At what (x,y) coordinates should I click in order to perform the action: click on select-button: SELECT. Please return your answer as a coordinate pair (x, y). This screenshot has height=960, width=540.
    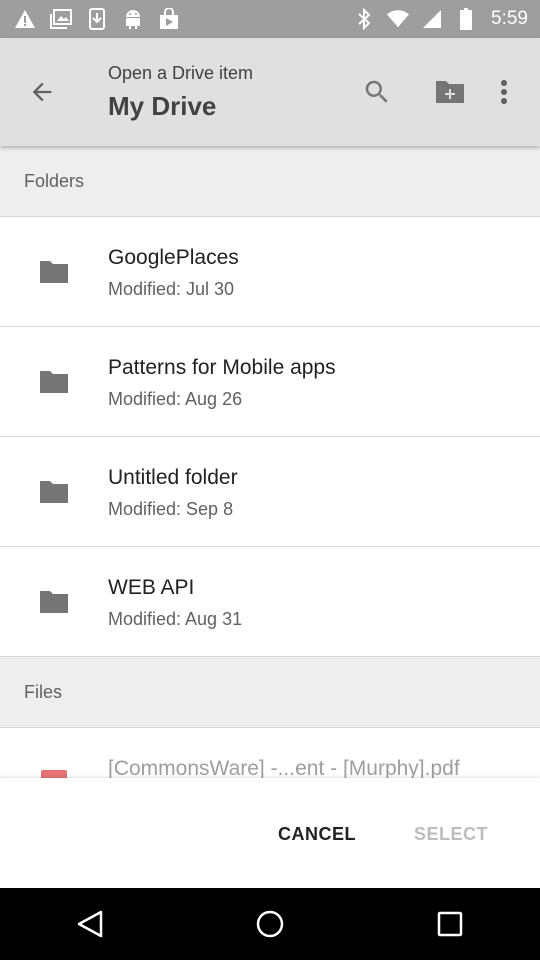
    Looking at the image, I should click on (451, 834).